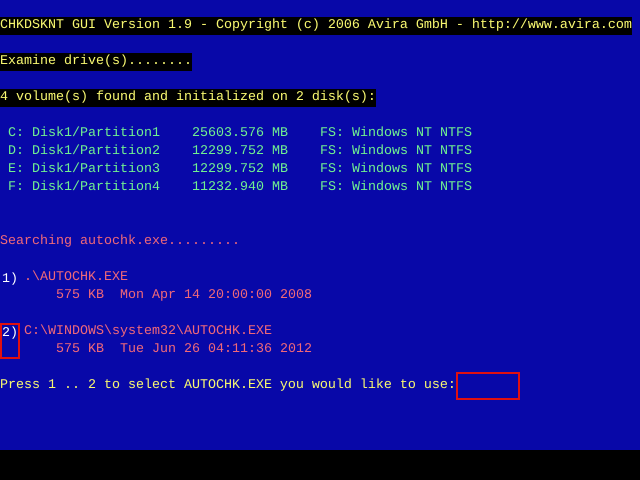  What do you see at coordinates (316, 26) in the screenshot?
I see `header-title: CHKDSKNT GUI Version 1.9 - Copyright (c) 2006 Avira GmbH - http://www.avira.com` at bounding box center [316, 26].